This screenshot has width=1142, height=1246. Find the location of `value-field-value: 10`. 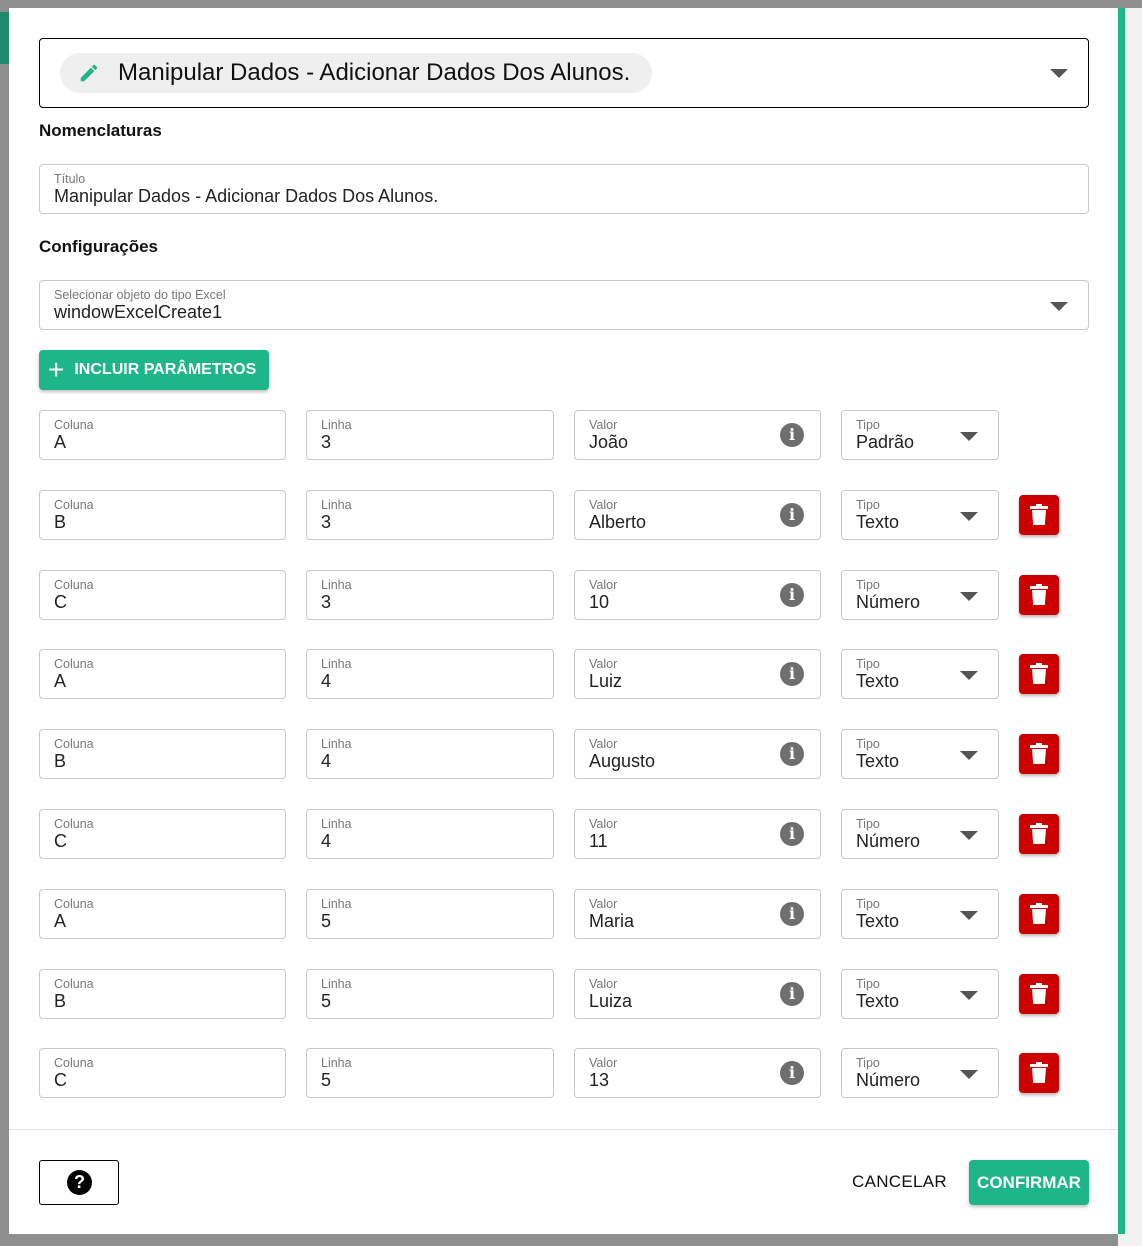

value-field-value: 10 is located at coordinates (599, 602).